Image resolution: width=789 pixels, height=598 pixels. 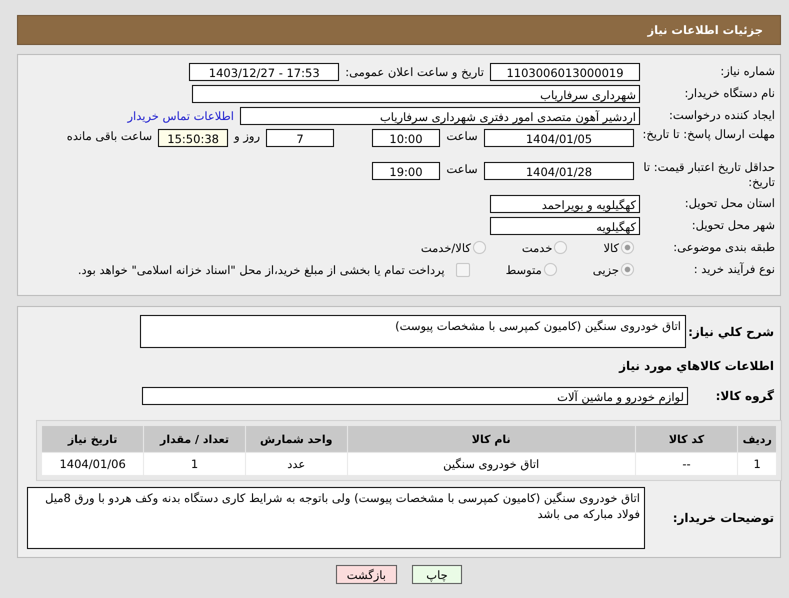 I want to click on column-header: کد کالا, so click(x=687, y=439).